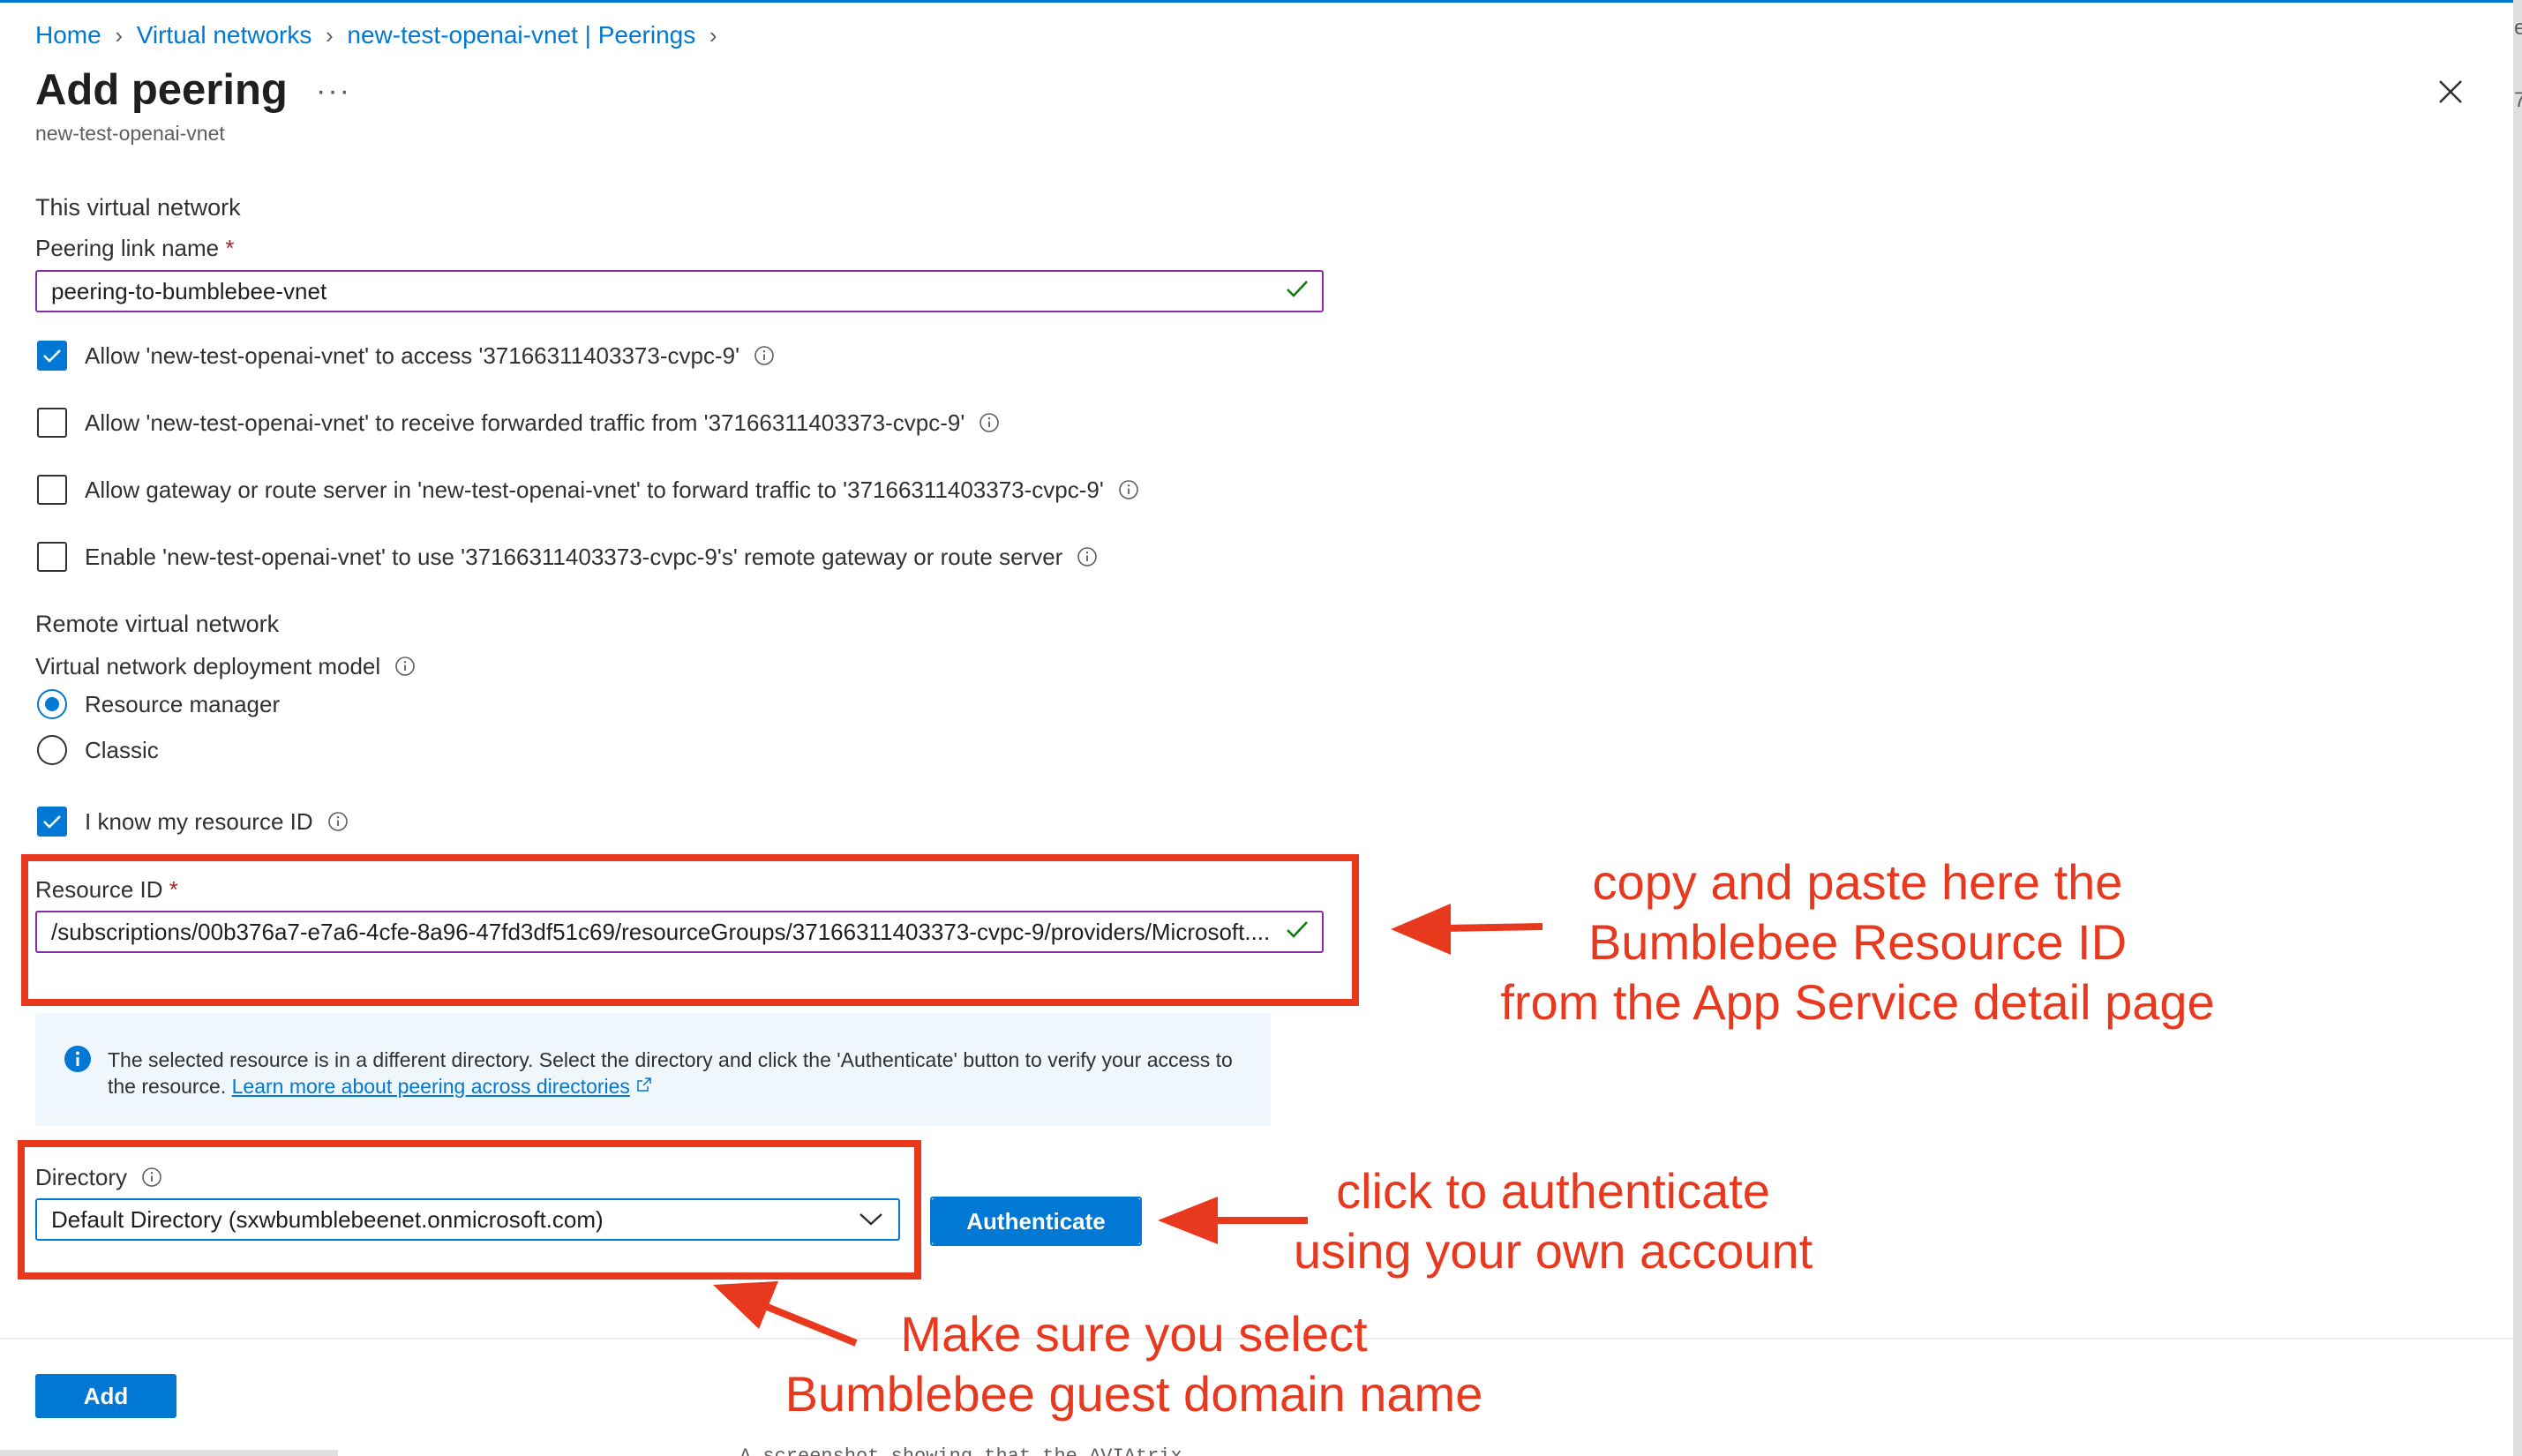 This screenshot has height=1456, width=2522. What do you see at coordinates (1128, 1125) in the screenshot?
I see `annotation-arrows` at bounding box center [1128, 1125].